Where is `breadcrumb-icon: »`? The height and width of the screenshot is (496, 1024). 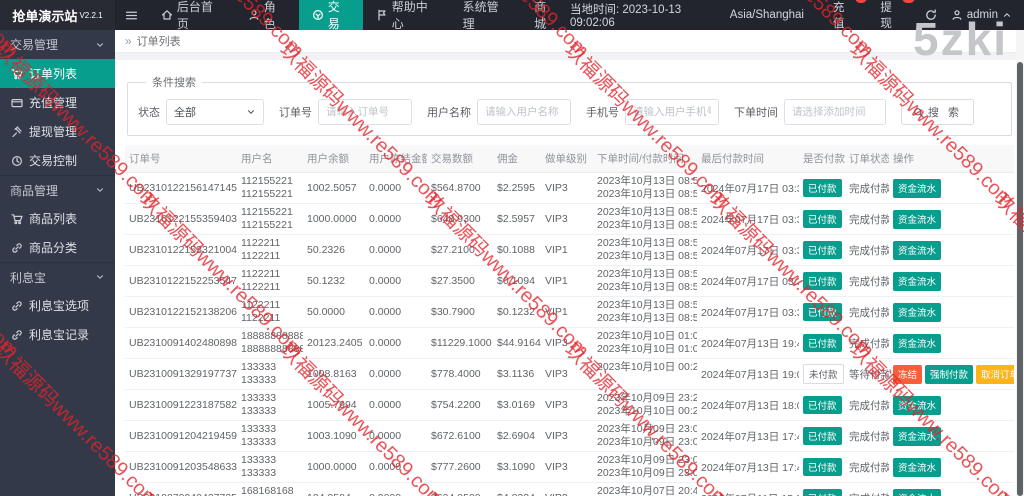
breadcrumb-icon: » is located at coordinates (128, 41).